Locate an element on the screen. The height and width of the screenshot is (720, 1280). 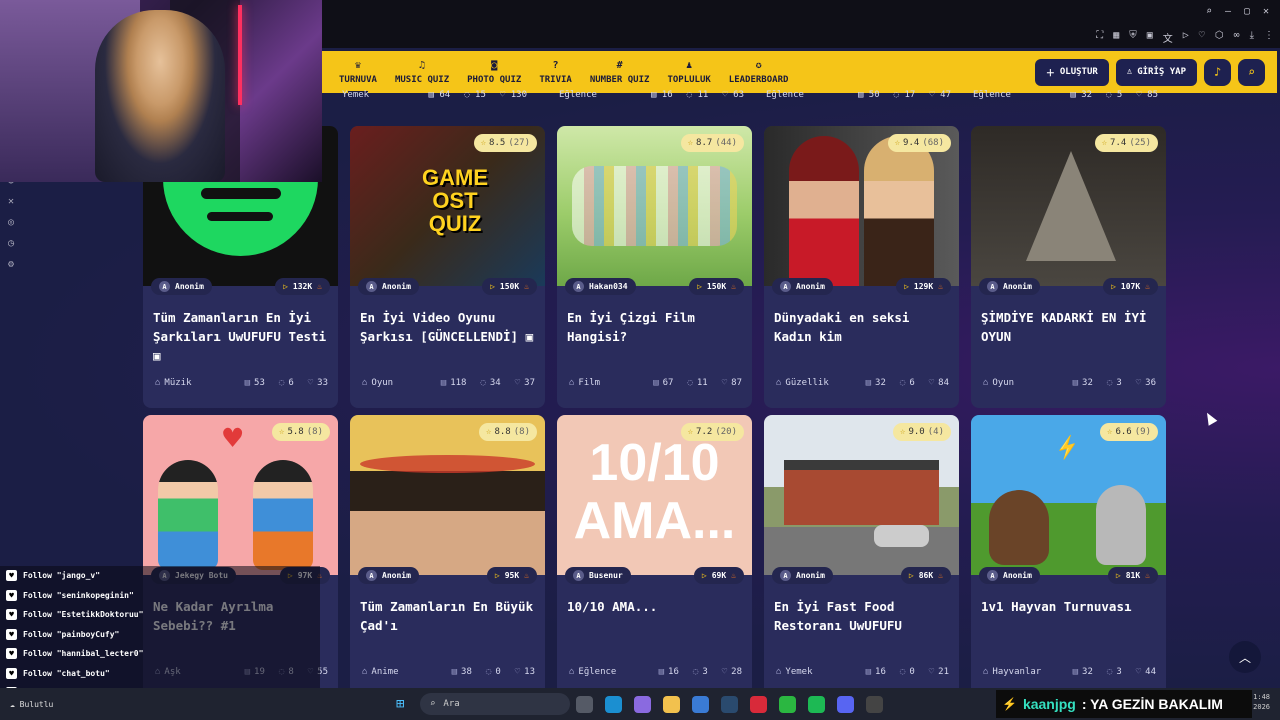
search-button: ⌕ is located at coordinates (1251, 72).